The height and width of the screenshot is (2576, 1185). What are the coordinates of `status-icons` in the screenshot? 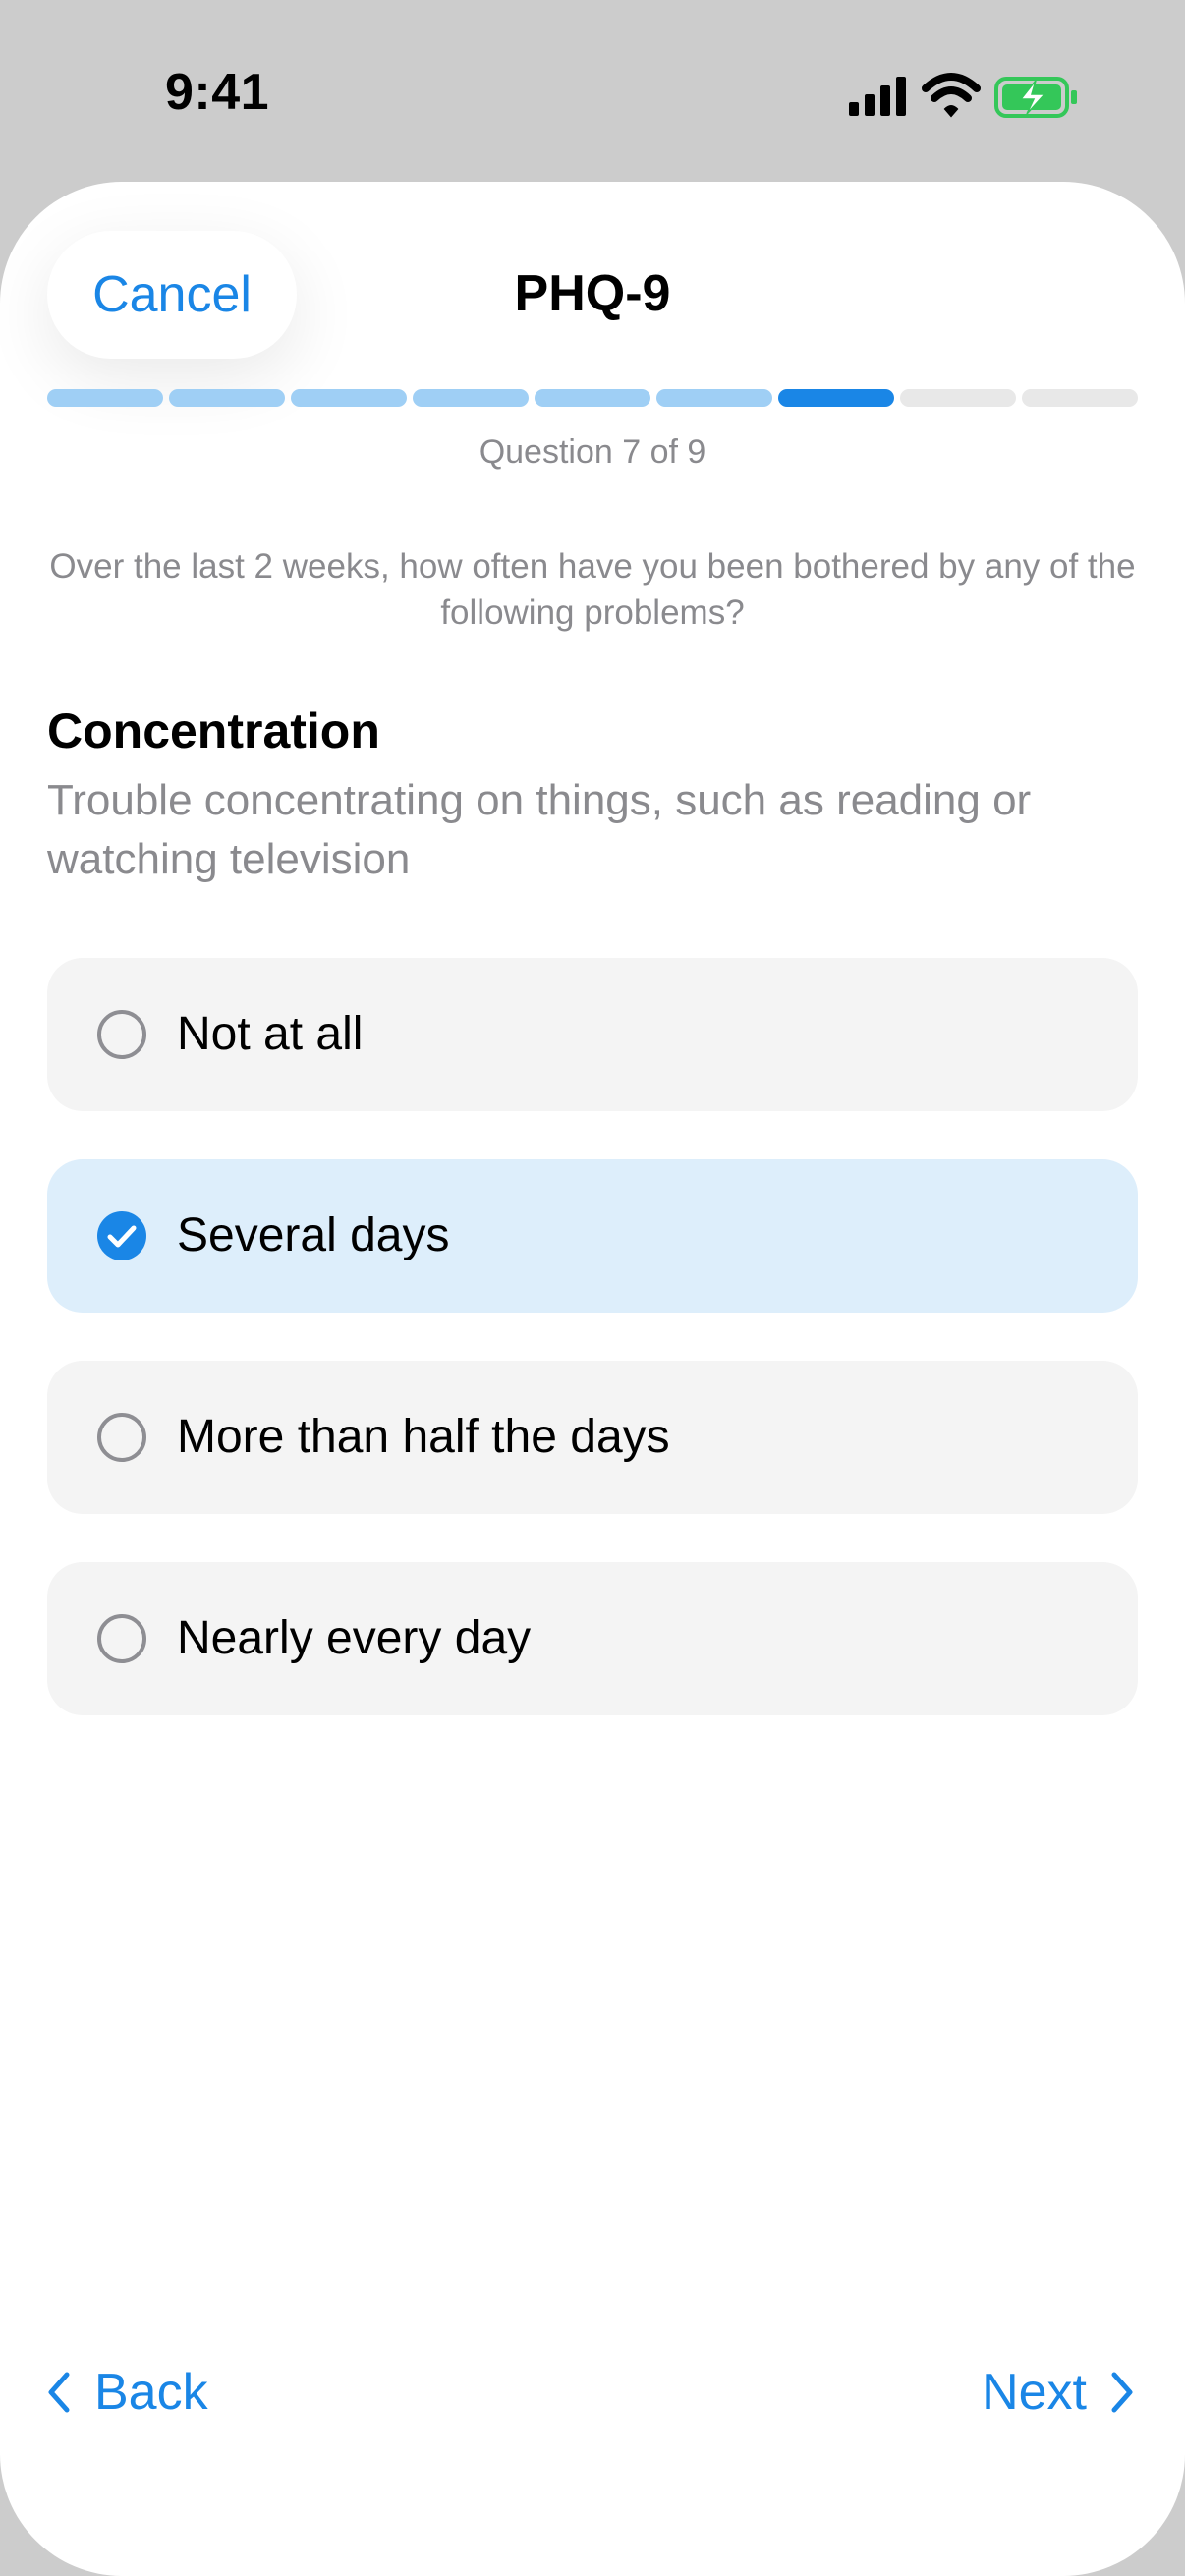 It's located at (963, 95).